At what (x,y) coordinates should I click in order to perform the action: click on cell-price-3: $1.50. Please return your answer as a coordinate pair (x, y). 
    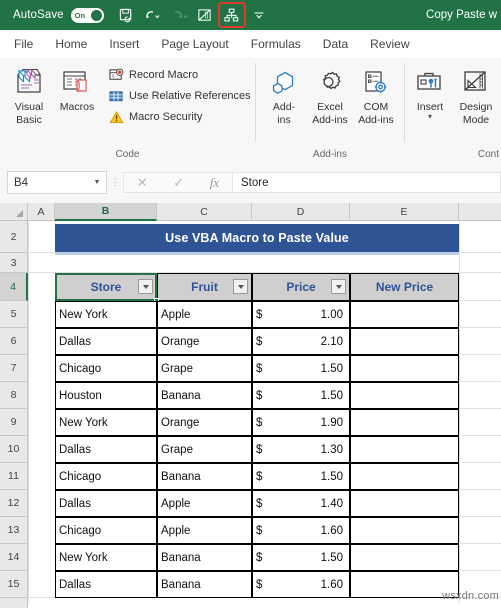
    Looking at the image, I should click on (301, 368).